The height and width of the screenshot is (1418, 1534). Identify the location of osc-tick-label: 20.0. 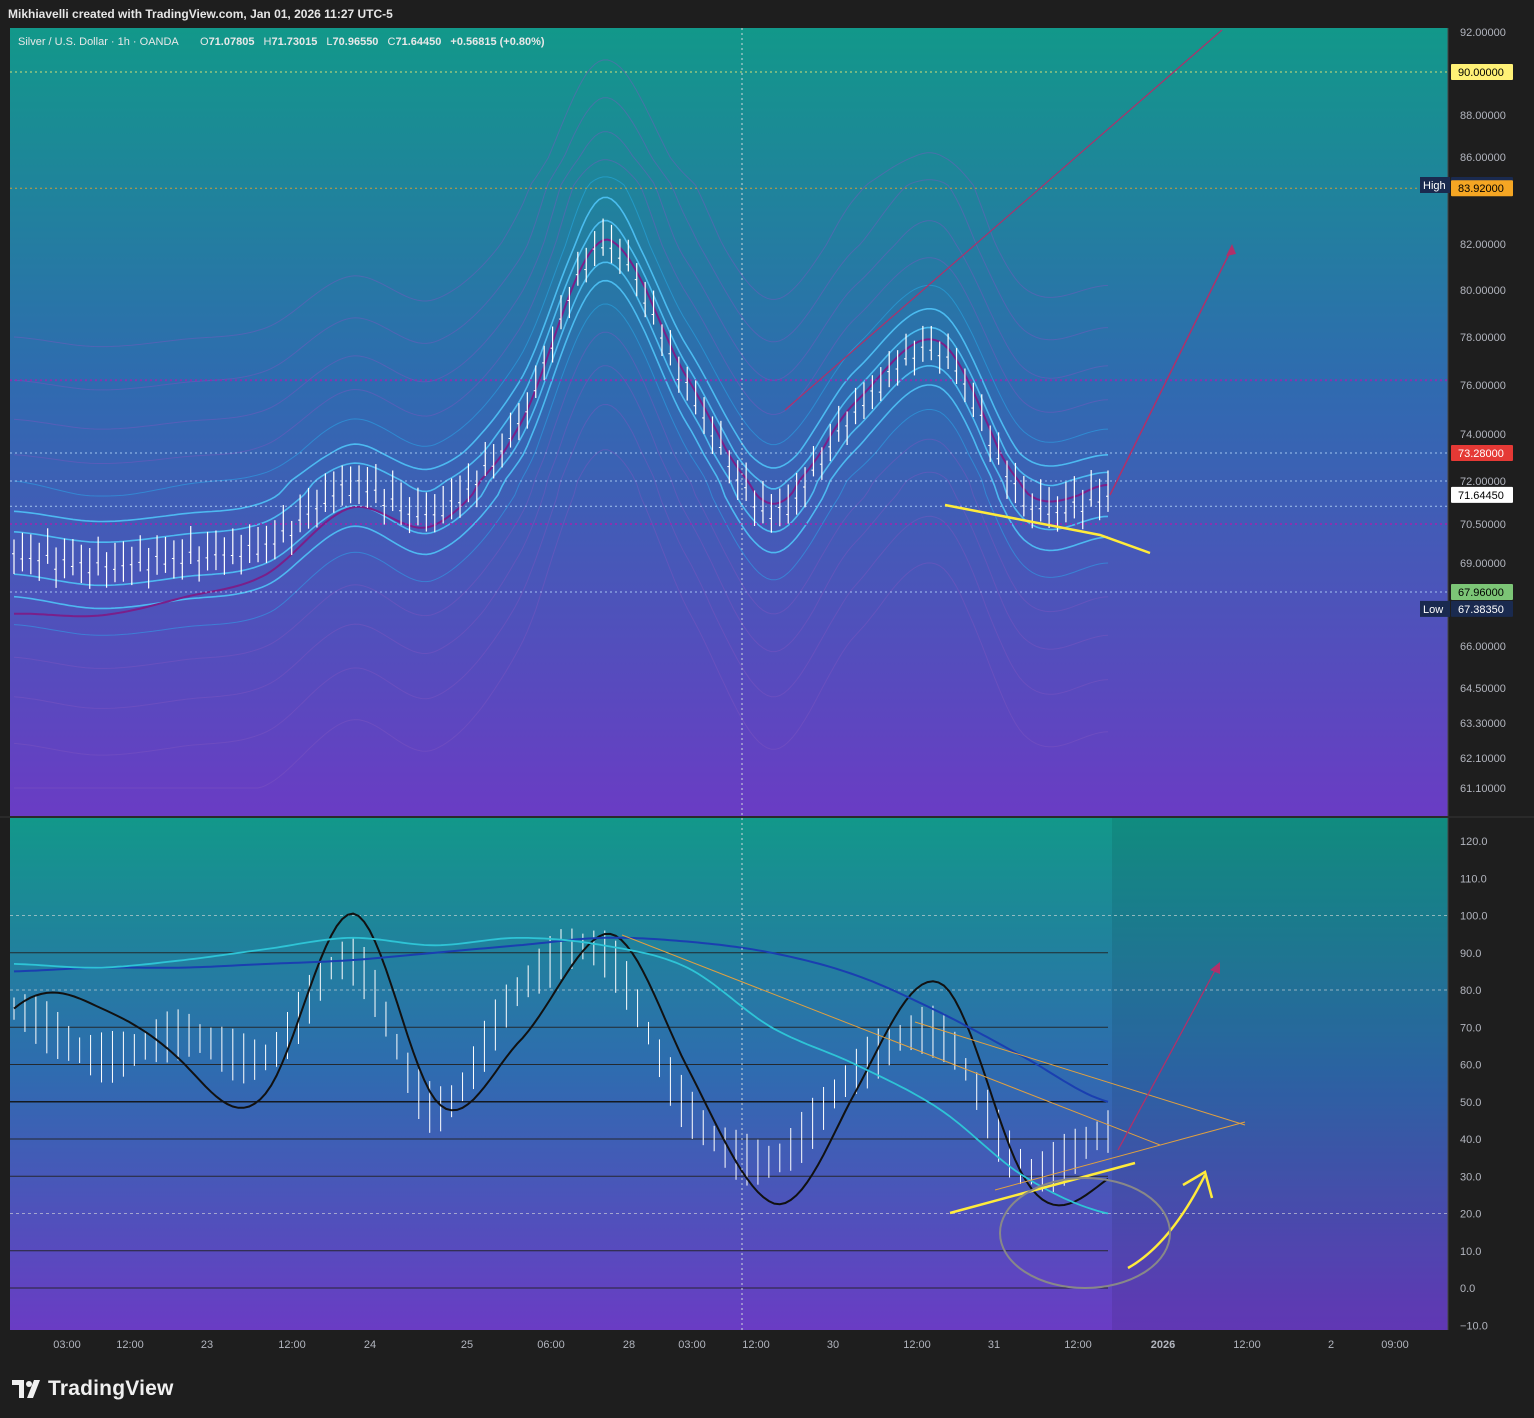
(1470, 1215).